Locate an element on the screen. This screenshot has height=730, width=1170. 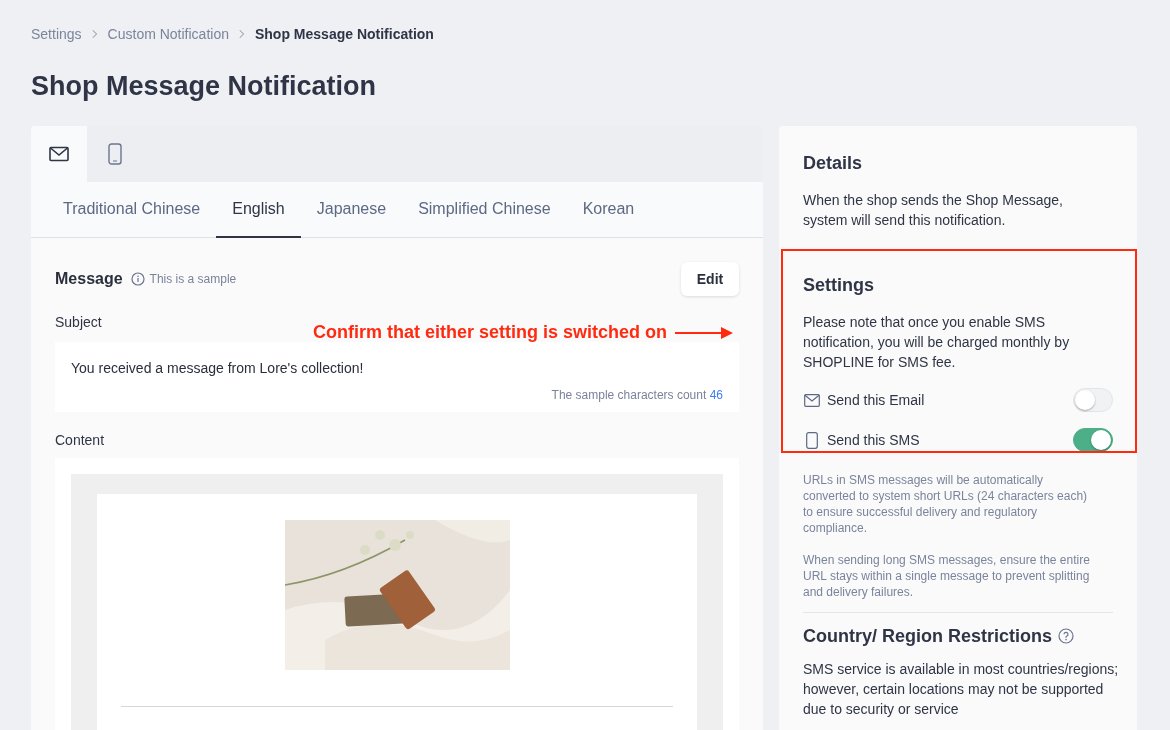
language-tab: Traditional Chinese is located at coordinates (132, 210).